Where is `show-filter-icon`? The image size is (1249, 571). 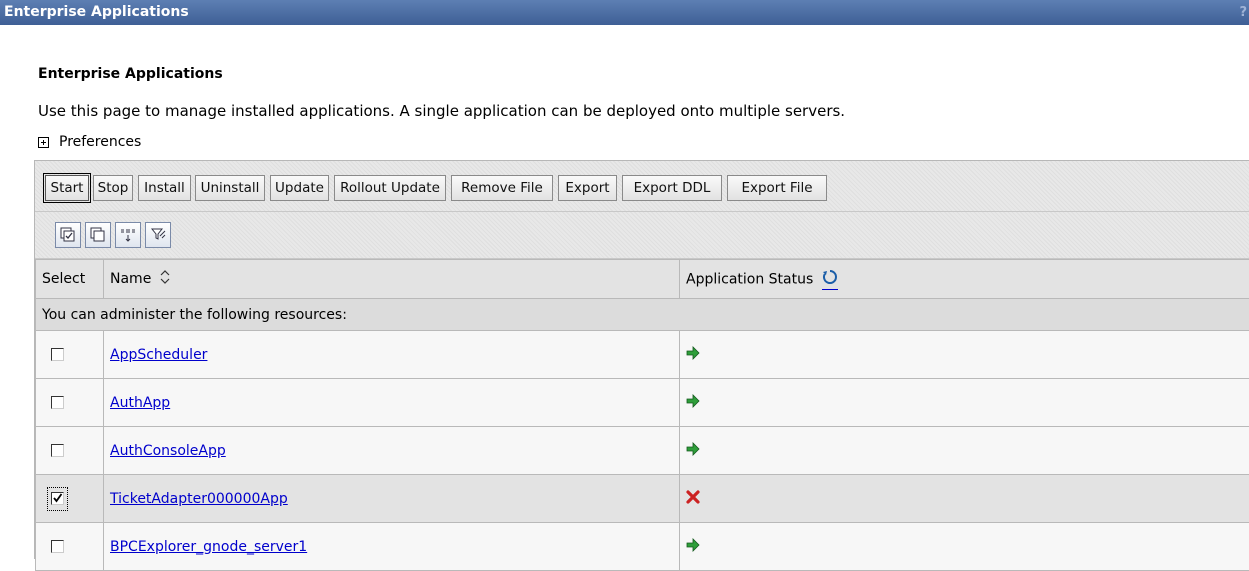
show-filter-icon is located at coordinates (128, 235).